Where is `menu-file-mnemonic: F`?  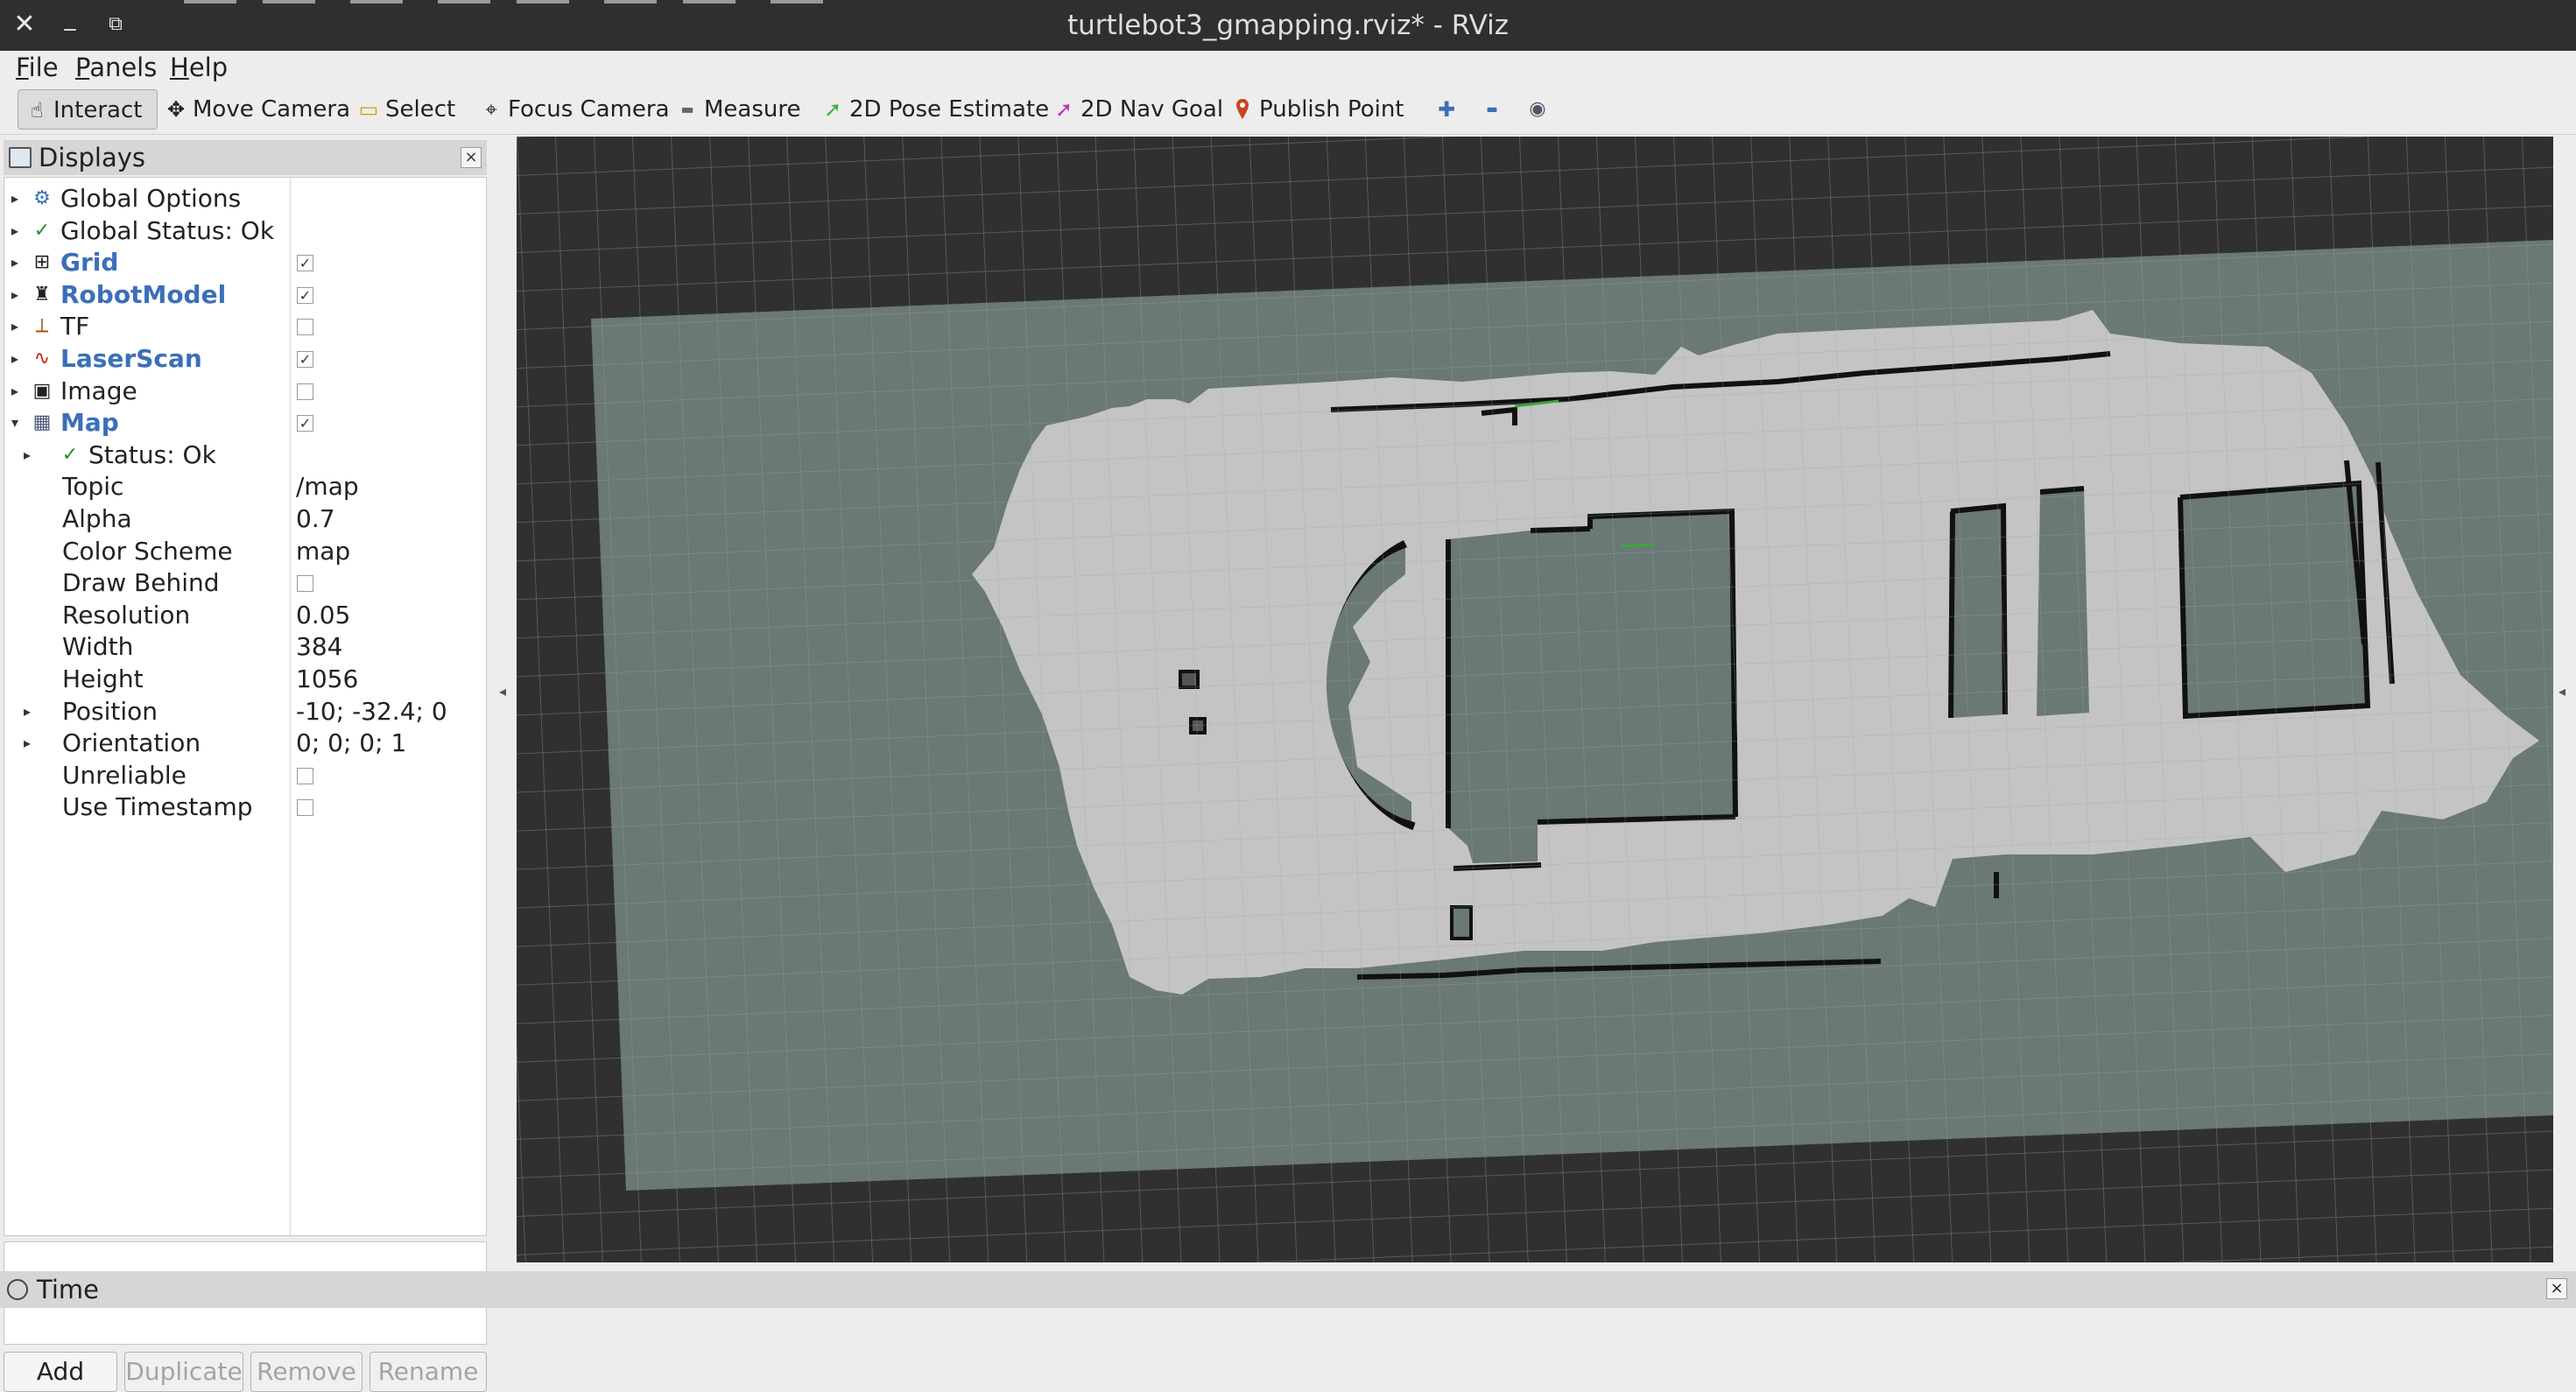 menu-file-mnemonic: F is located at coordinates (22, 67).